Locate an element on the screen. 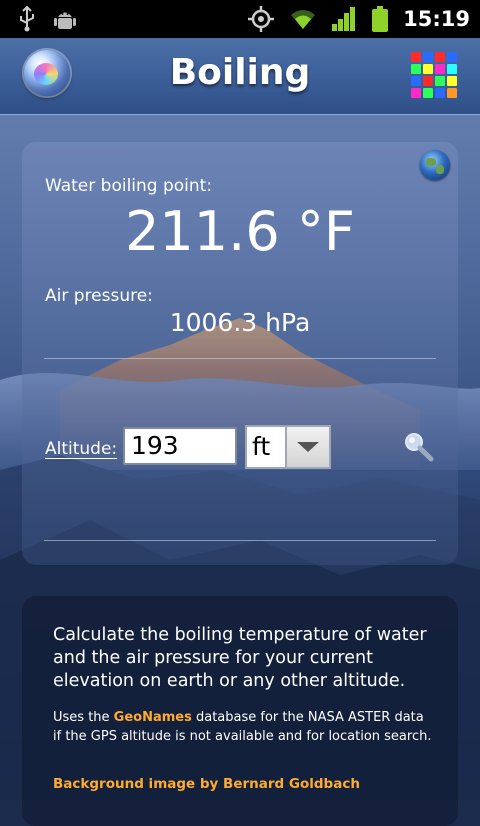 This screenshot has width=480, height=826. app-title: Boiling is located at coordinates (240, 72).